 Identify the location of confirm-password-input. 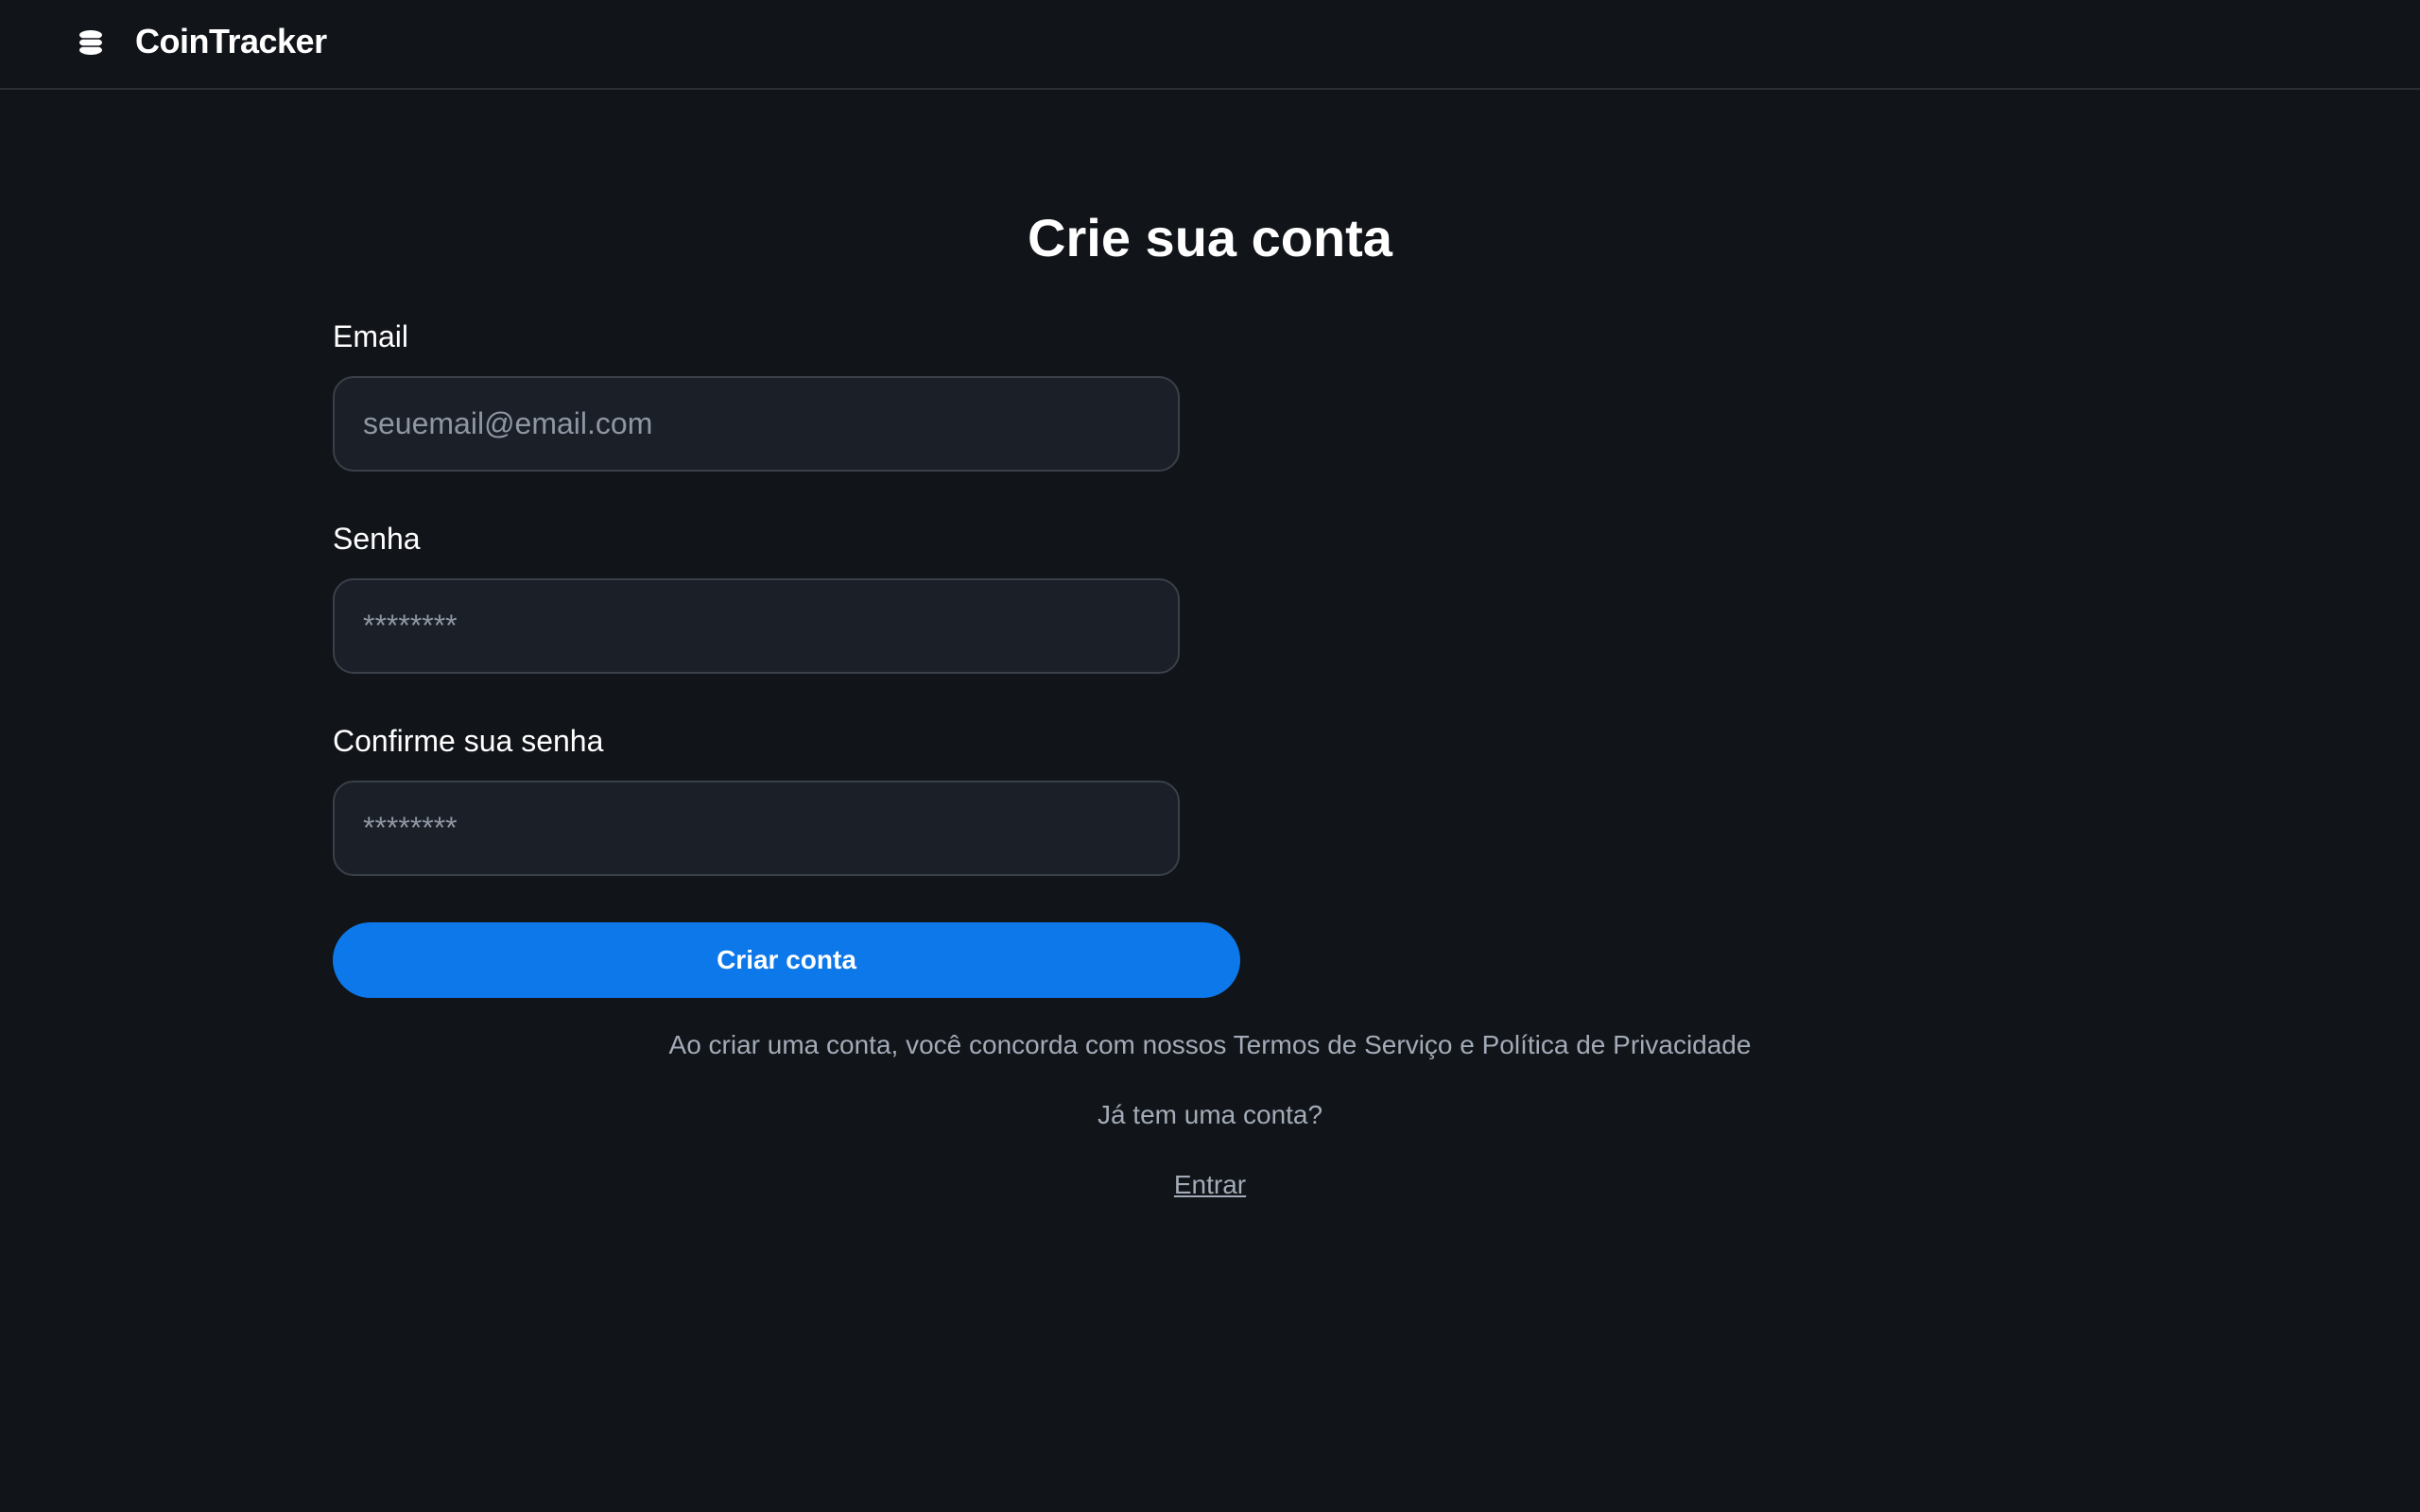
(756, 828).